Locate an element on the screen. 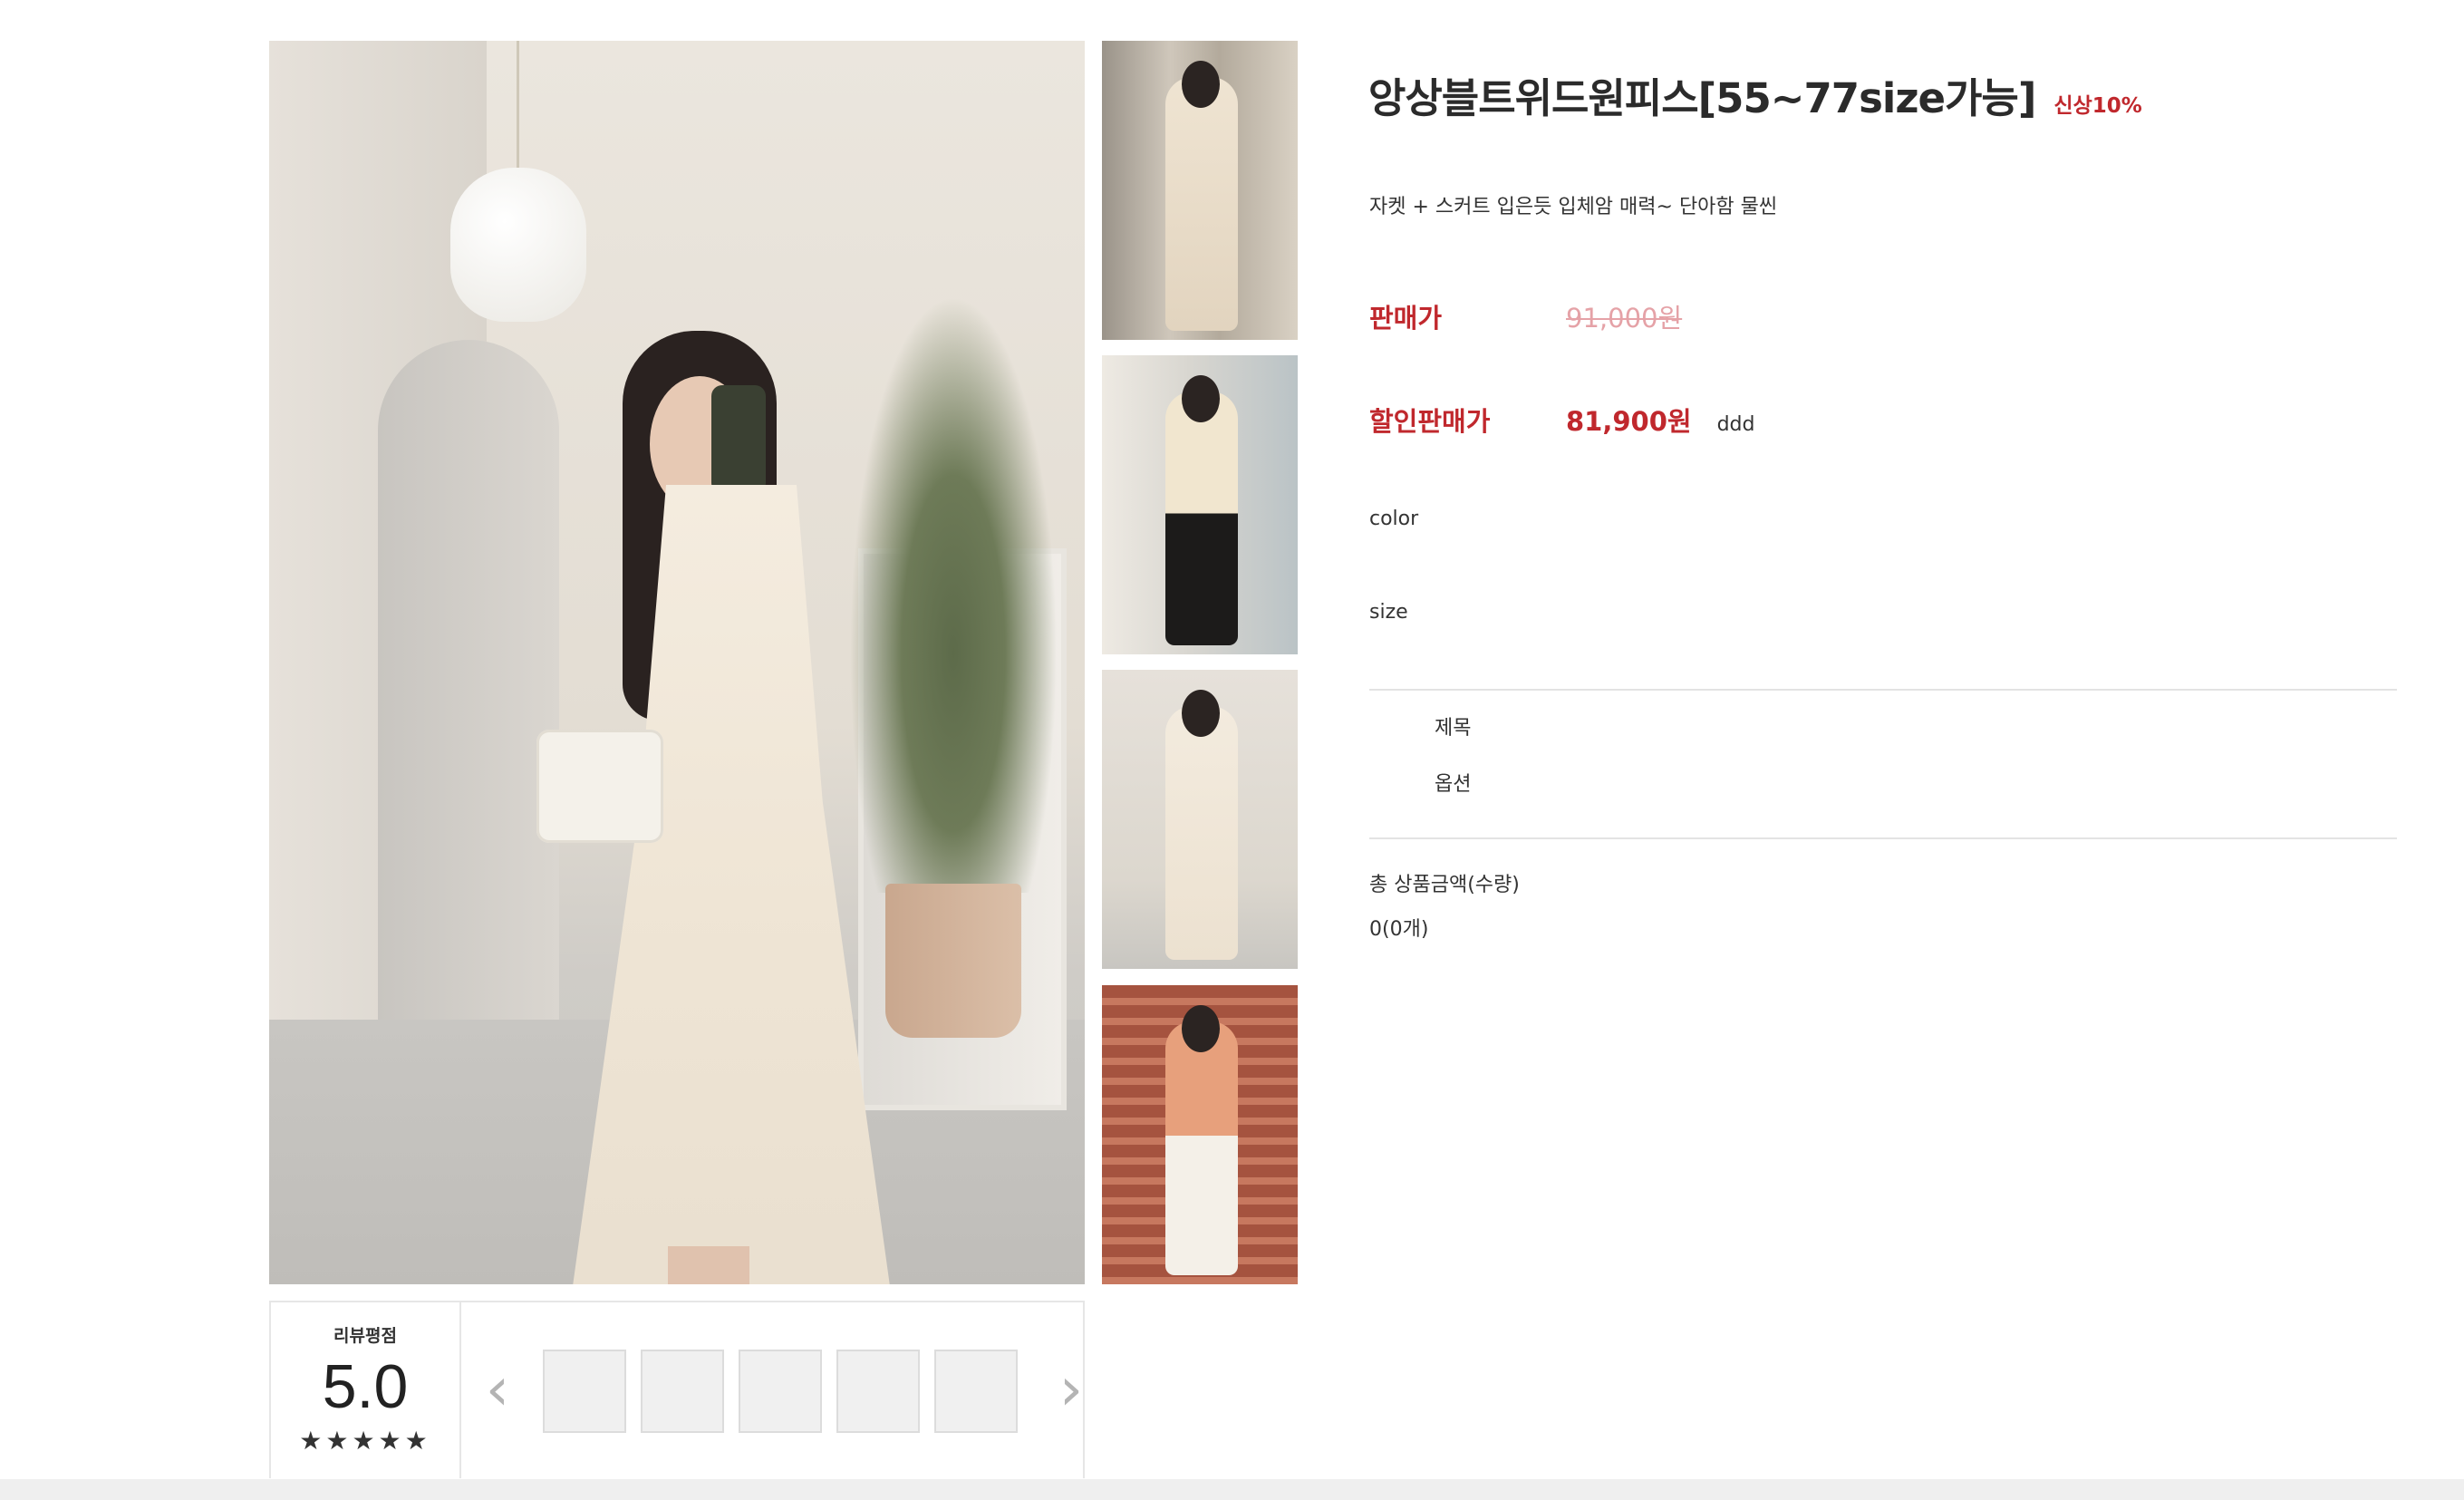 The width and height of the screenshot is (2464, 1500). original-price: 91,000원 is located at coordinates (1624, 318).